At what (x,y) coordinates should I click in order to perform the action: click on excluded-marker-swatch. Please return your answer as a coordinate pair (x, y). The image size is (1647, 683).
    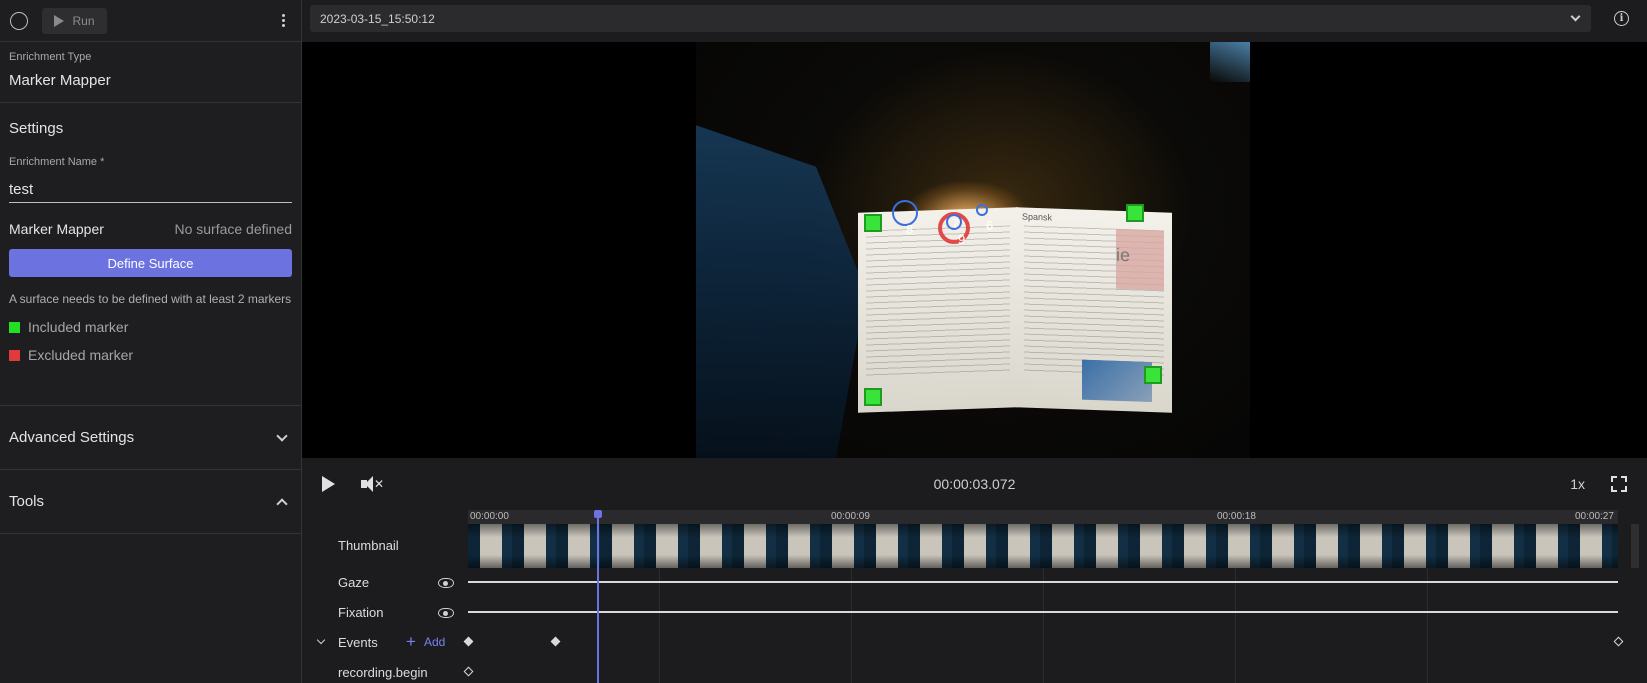
    Looking at the image, I should click on (14, 355).